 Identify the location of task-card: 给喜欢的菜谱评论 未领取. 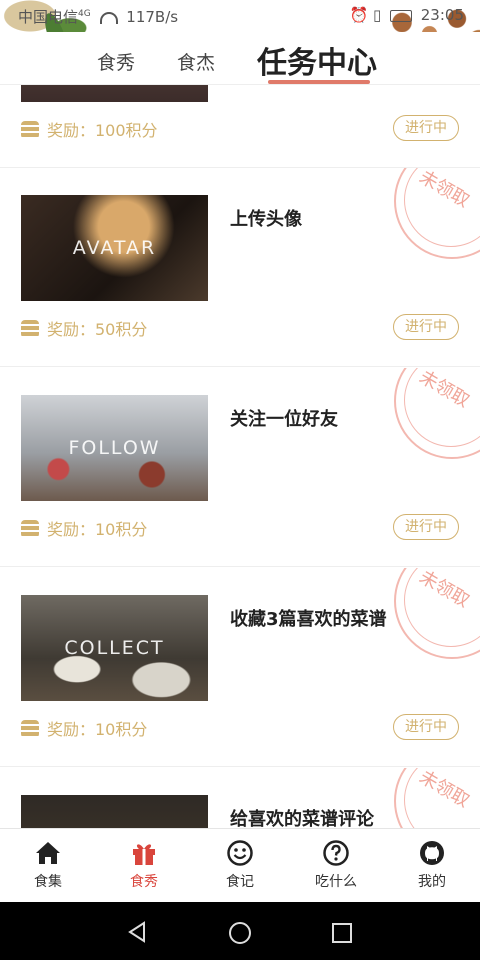
(240, 798).